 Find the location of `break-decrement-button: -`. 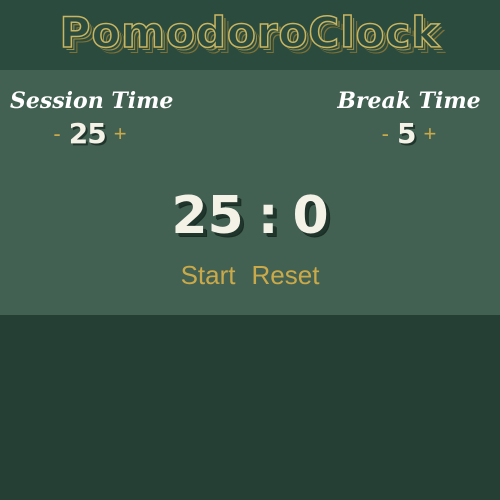

break-decrement-button: - is located at coordinates (385, 134).